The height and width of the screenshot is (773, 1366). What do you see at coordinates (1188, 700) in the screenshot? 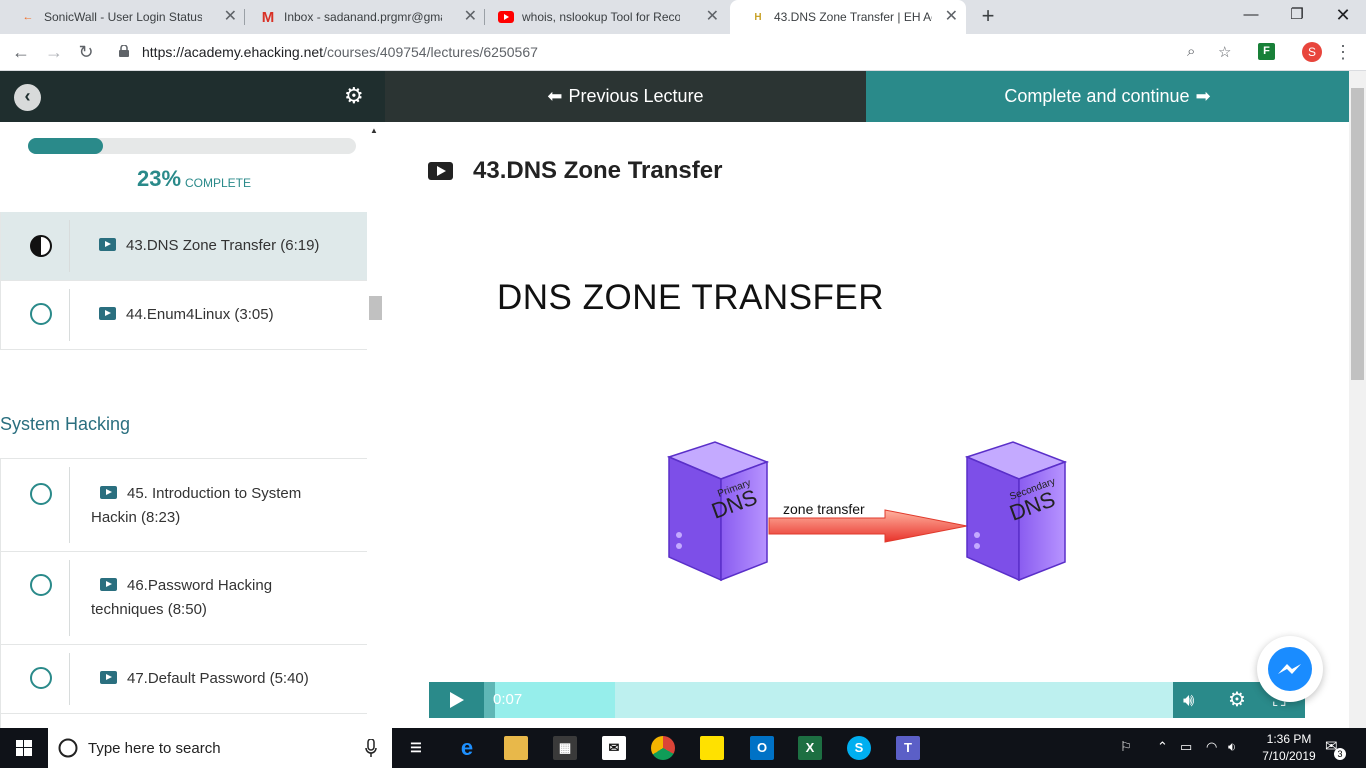
I see `volume-icon: 🔊︎` at bounding box center [1188, 700].